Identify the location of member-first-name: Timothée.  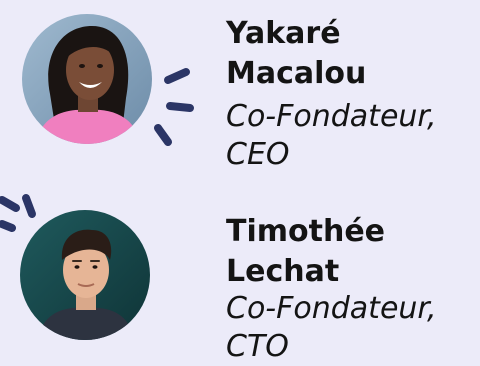
(306, 231).